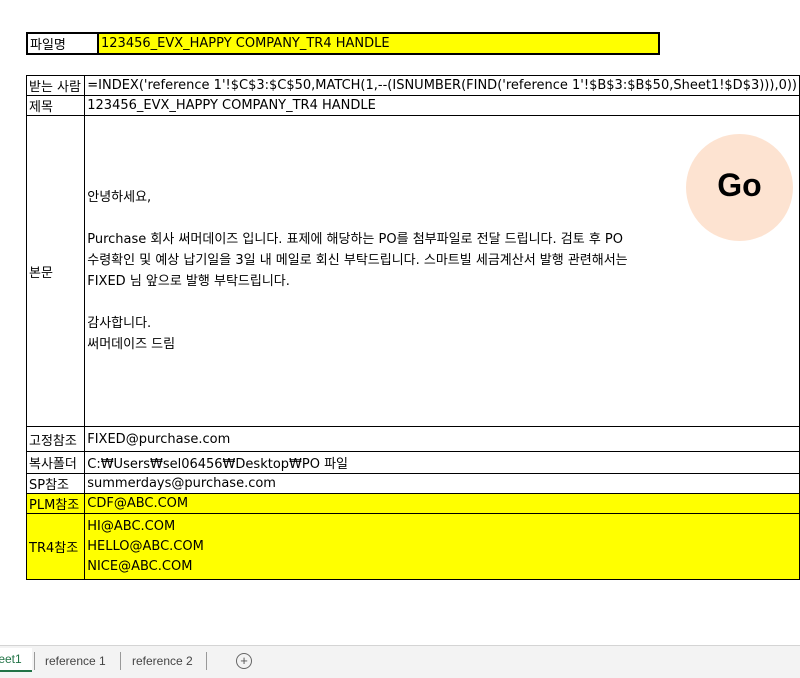 The image size is (800, 678). Describe the element at coordinates (442, 462) in the screenshot. I see `copy-folder-cell: C:₩Users₩sel06456₩Desktop₩PO 파일` at that location.